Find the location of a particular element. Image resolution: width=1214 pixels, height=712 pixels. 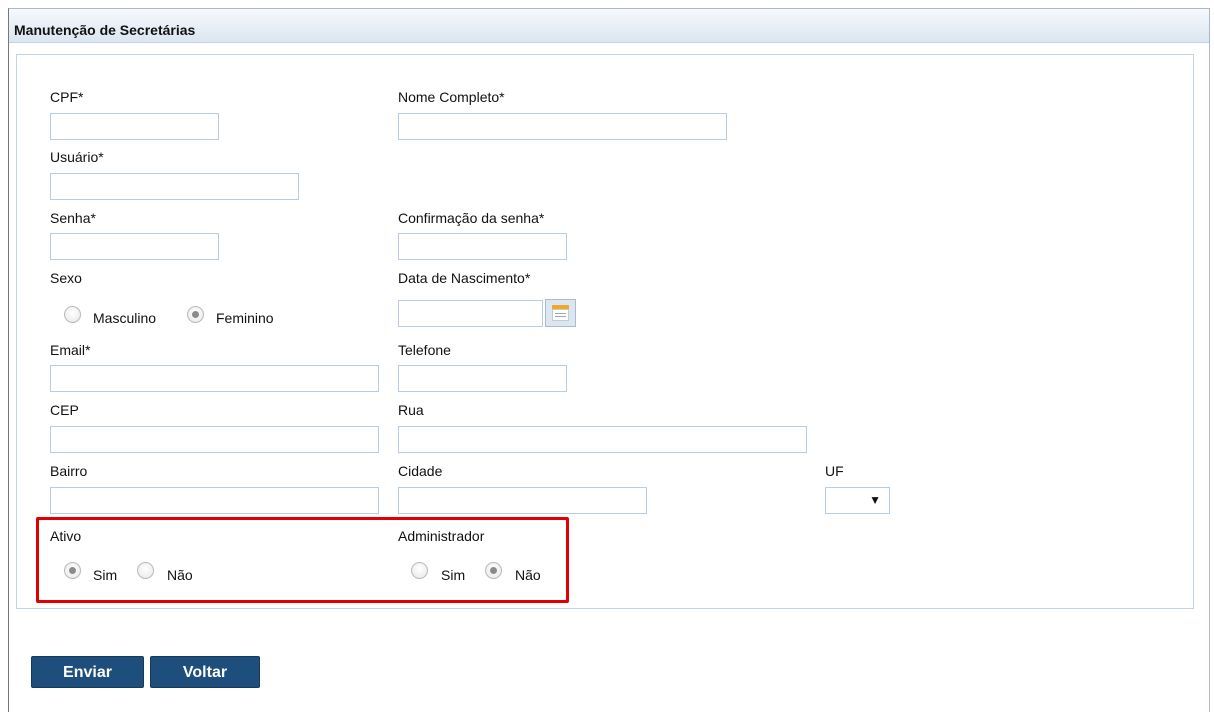

bairro-label: Bairro is located at coordinates (69, 471).